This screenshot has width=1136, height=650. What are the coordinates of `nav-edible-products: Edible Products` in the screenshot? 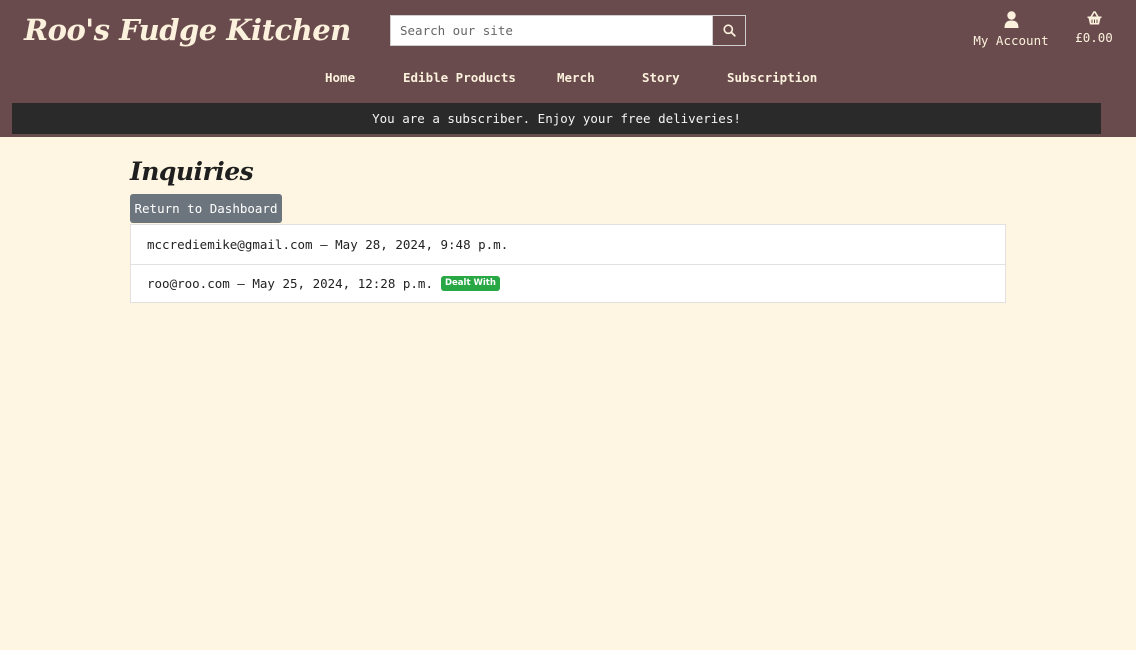 It's located at (459, 78).